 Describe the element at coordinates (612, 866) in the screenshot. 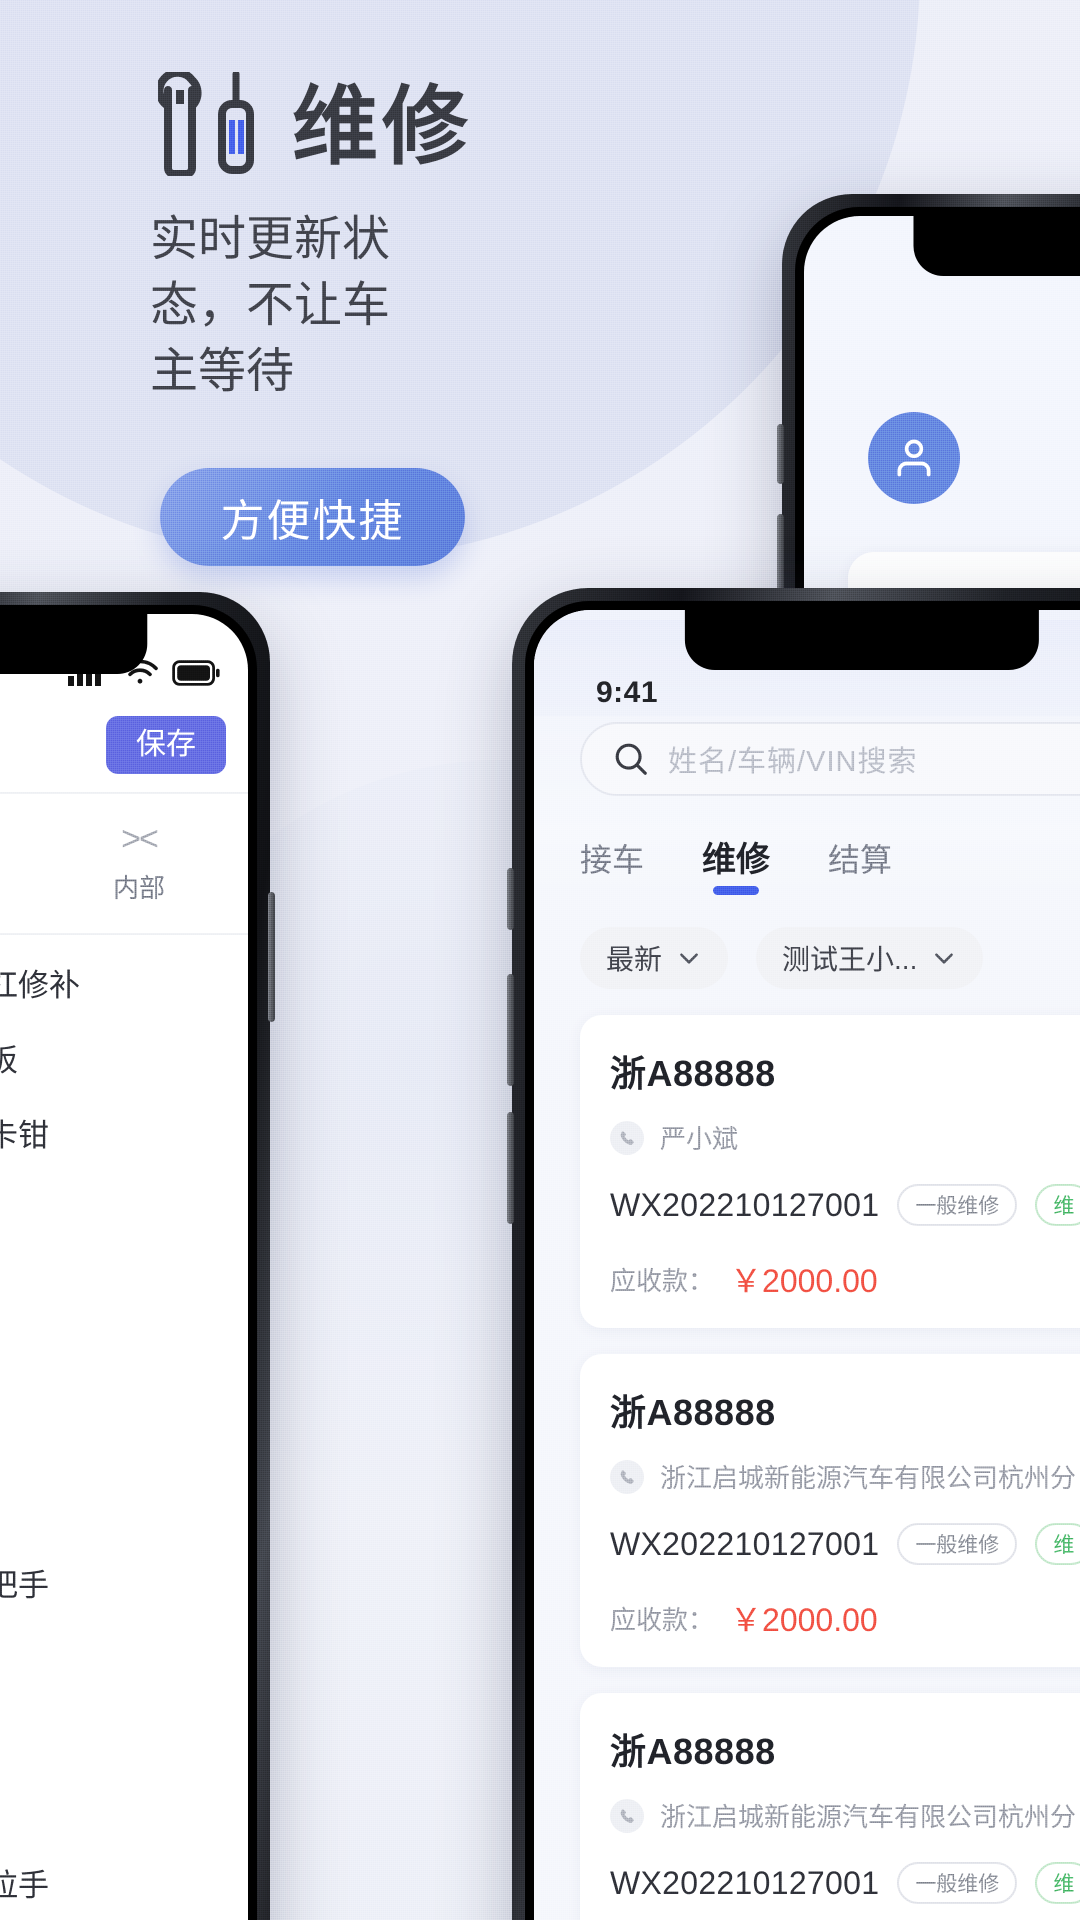

I see `tab-接车: 接车` at that location.